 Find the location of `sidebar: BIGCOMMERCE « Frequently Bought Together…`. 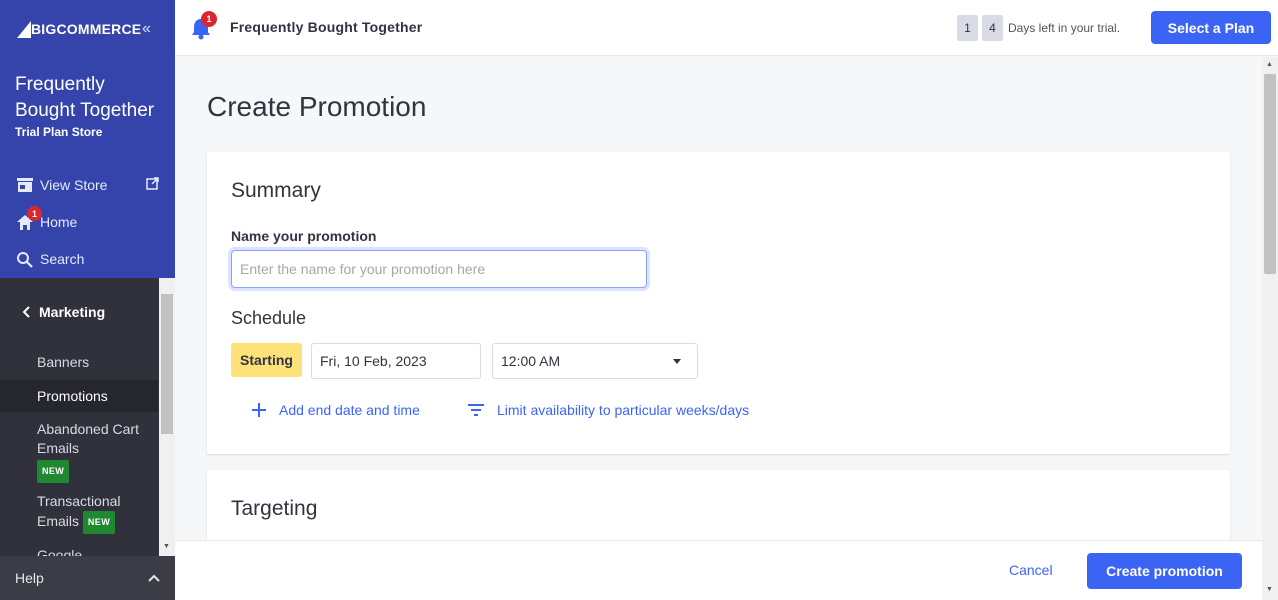

sidebar: BIGCOMMERCE « Frequently Bought Together… is located at coordinates (87, 300).